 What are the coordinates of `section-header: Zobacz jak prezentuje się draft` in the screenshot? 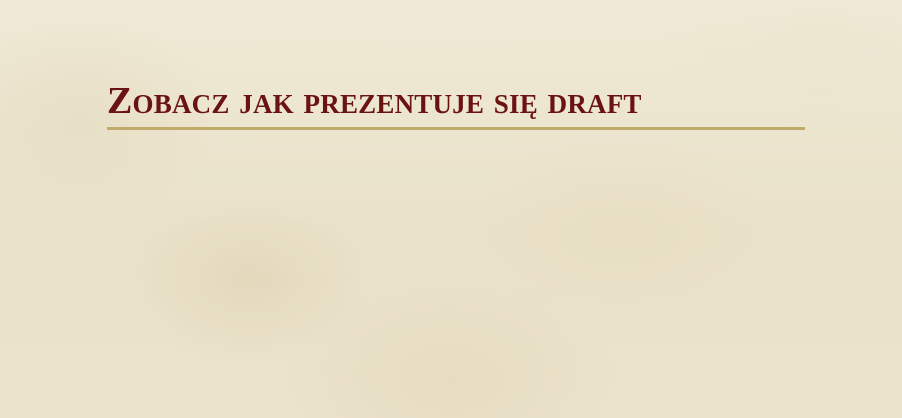 It's located at (456, 104).